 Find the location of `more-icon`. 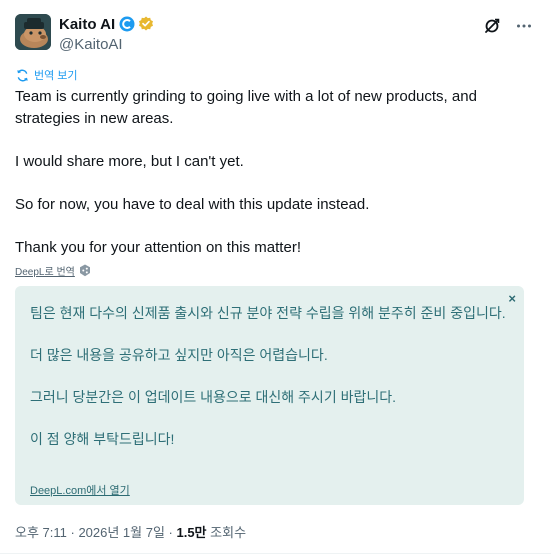

more-icon is located at coordinates (524, 26).